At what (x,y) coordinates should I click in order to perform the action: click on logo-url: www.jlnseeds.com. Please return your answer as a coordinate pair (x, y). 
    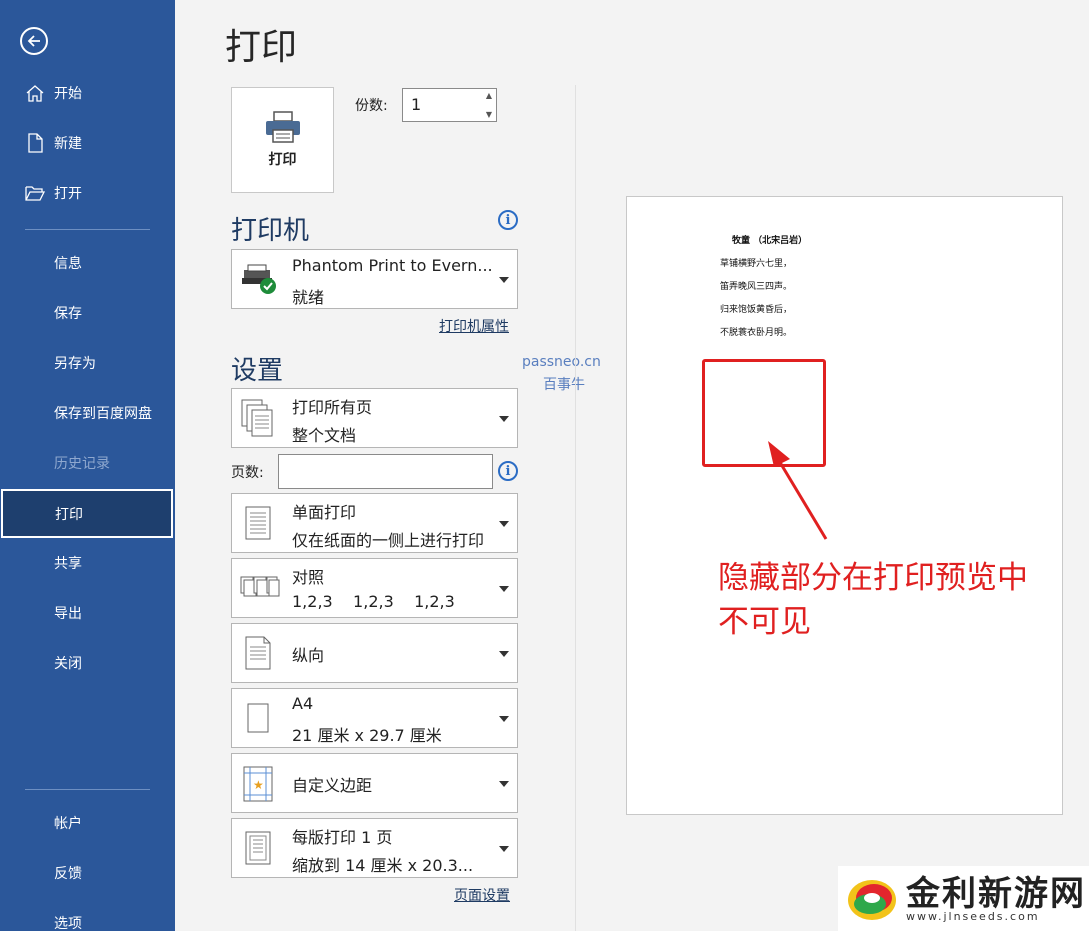
    Looking at the image, I should click on (973, 916).